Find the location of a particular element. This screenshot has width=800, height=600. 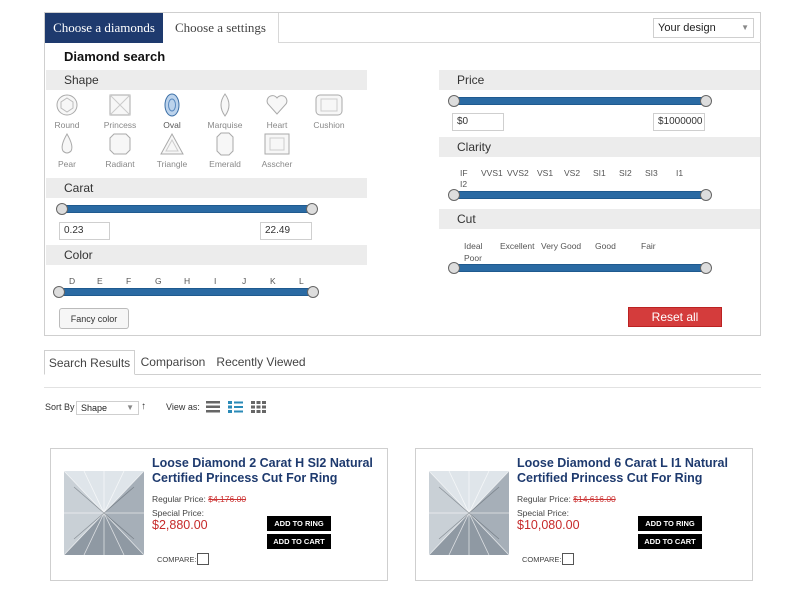

carat-max-input: 22.49 is located at coordinates (286, 231).